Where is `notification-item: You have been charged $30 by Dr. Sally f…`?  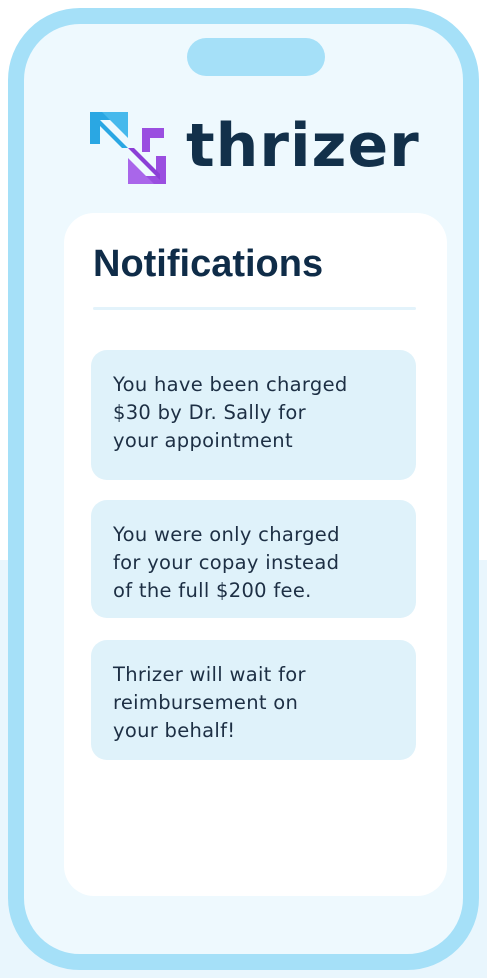
notification-item: You have been charged $30 by Dr. Sally f… is located at coordinates (253, 415).